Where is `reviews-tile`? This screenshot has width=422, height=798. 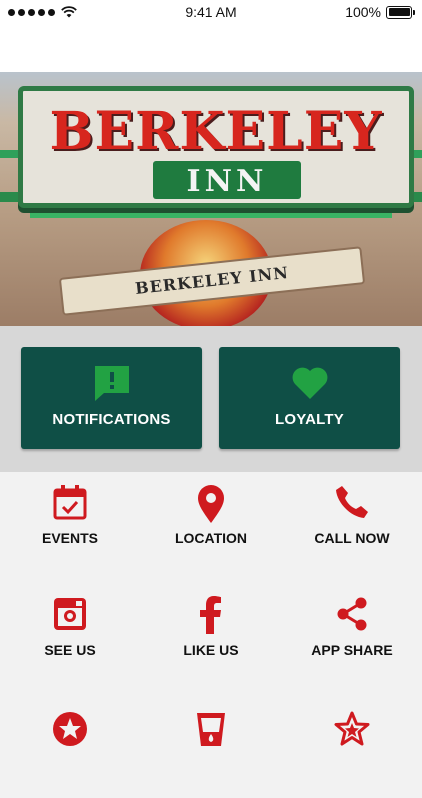
reviews-tile is located at coordinates (352, 748).